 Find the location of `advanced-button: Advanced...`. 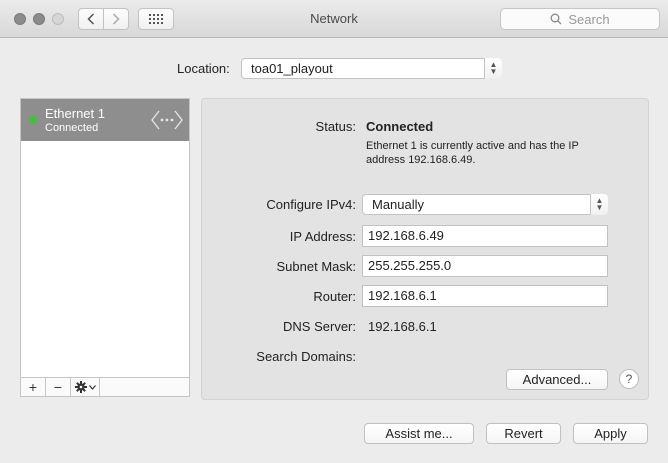

advanced-button: Advanced... is located at coordinates (557, 379).